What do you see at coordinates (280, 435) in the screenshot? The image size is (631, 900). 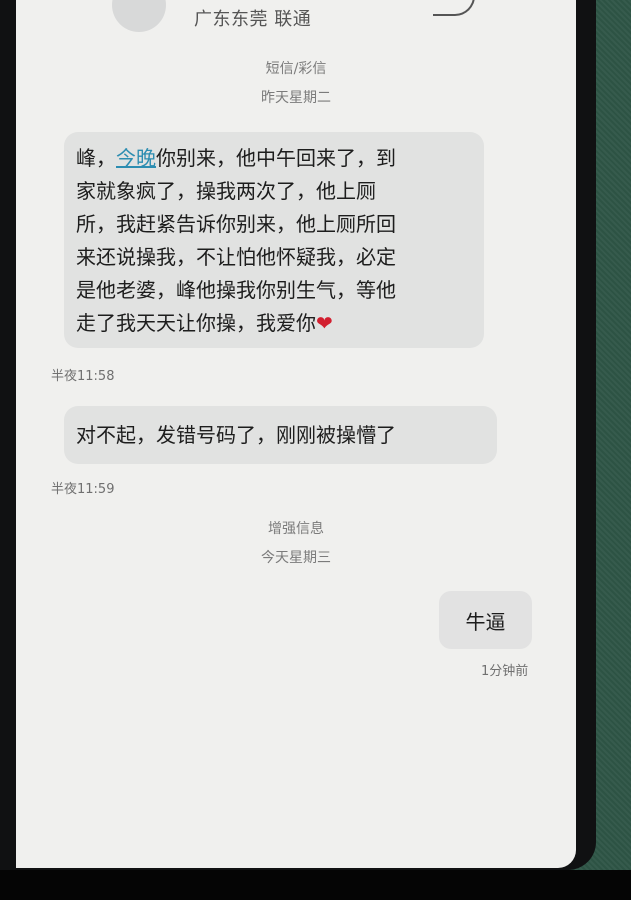 I see `incoming-message-bubble: 对不起，发错号码了，刚刚被操懵了` at bounding box center [280, 435].